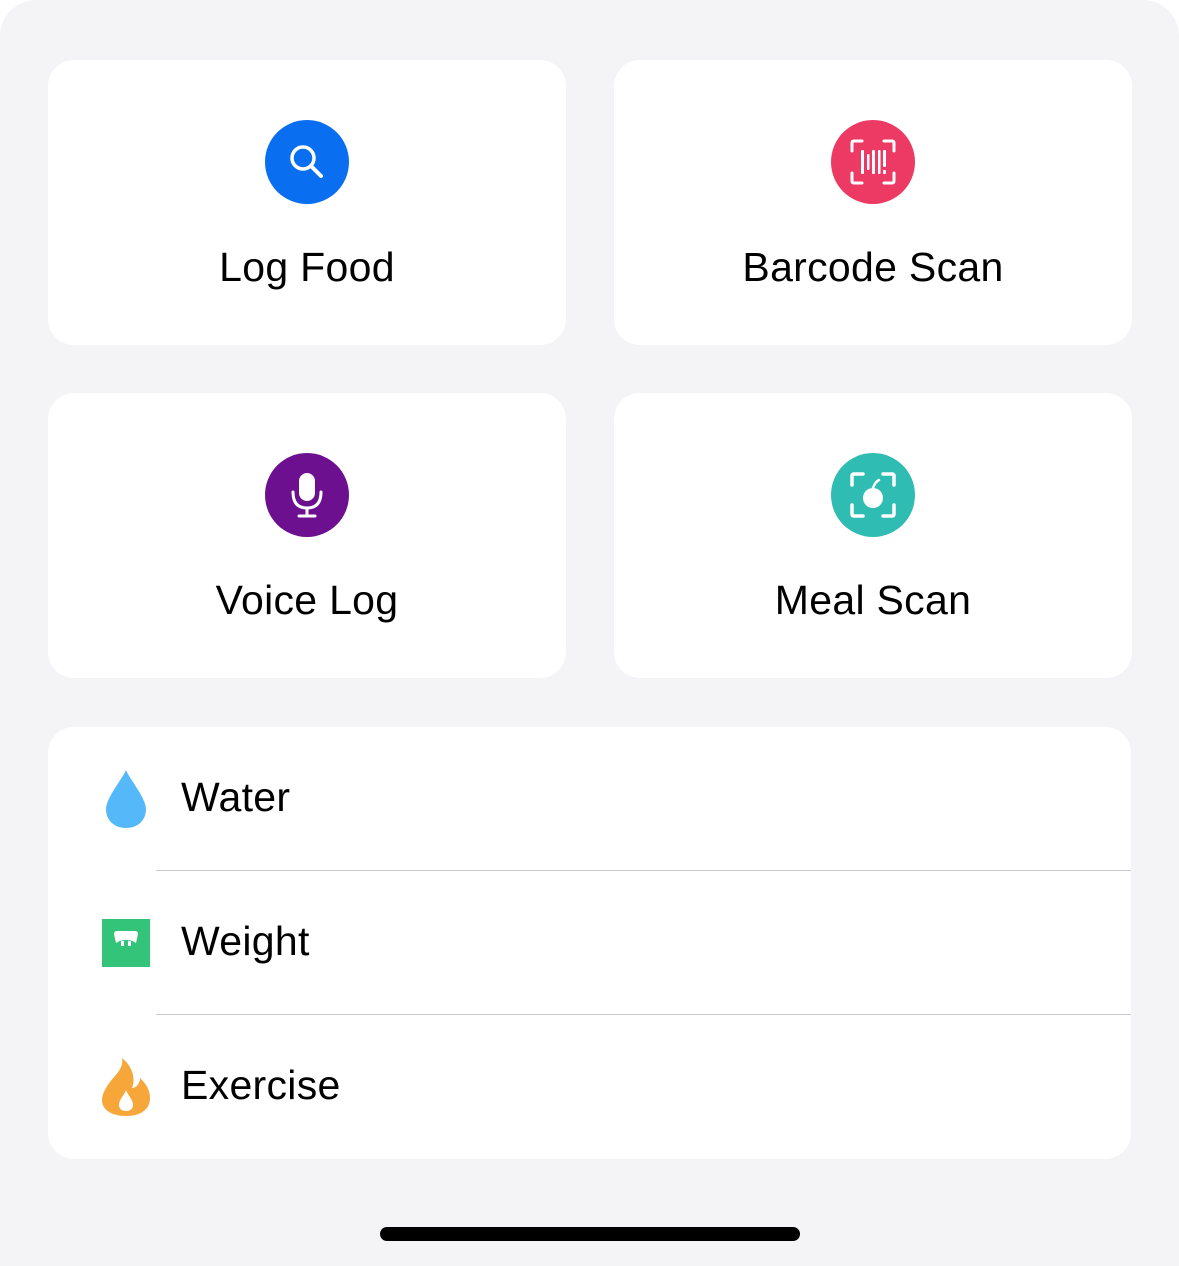 The width and height of the screenshot is (1179, 1266). I want to click on scale-icon, so click(126, 943).